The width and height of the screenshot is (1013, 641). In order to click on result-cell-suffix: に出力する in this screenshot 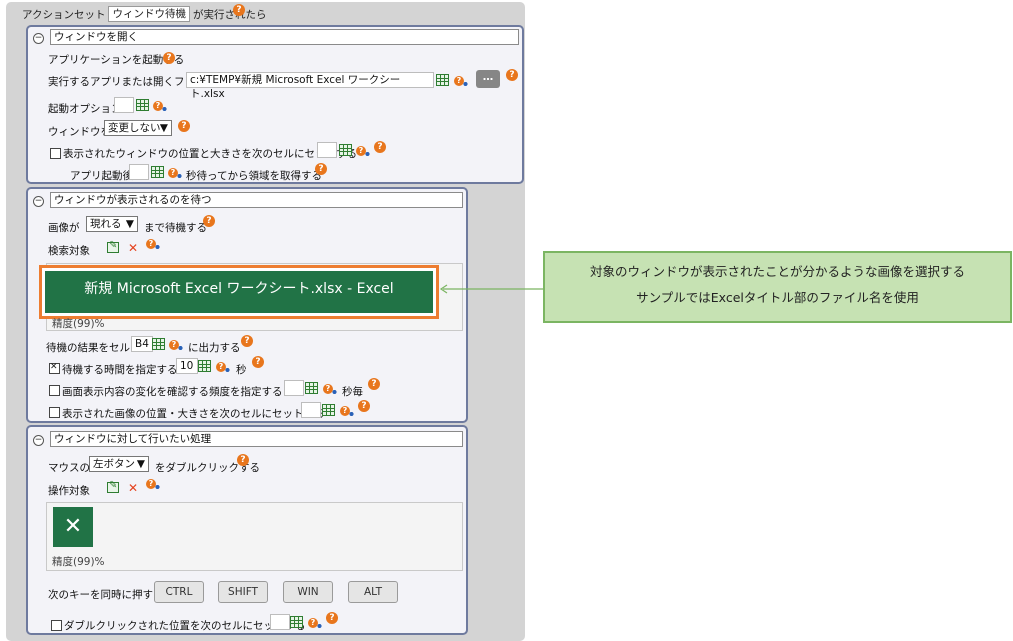, I will do `click(214, 348)`.